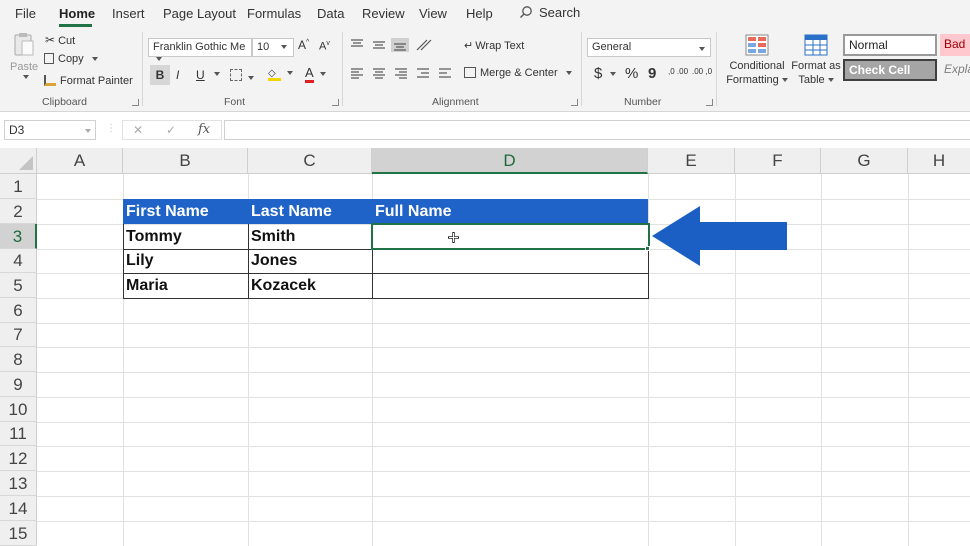  I want to click on row-header-8: 8, so click(18, 359).